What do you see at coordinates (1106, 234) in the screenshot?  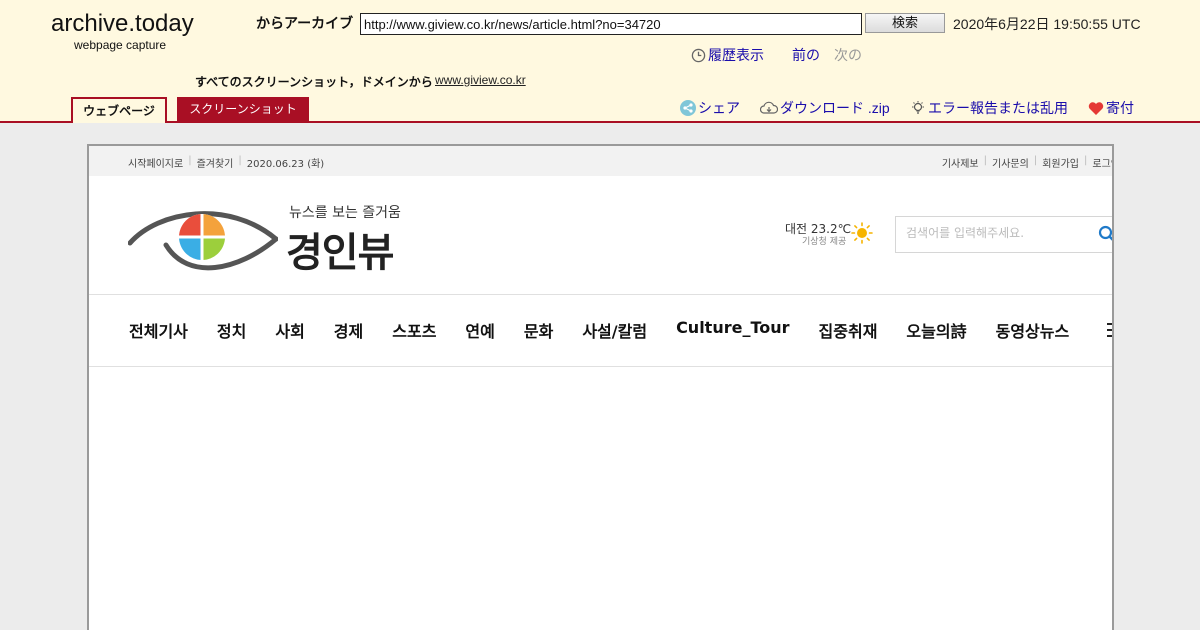 I see `search-icon` at bounding box center [1106, 234].